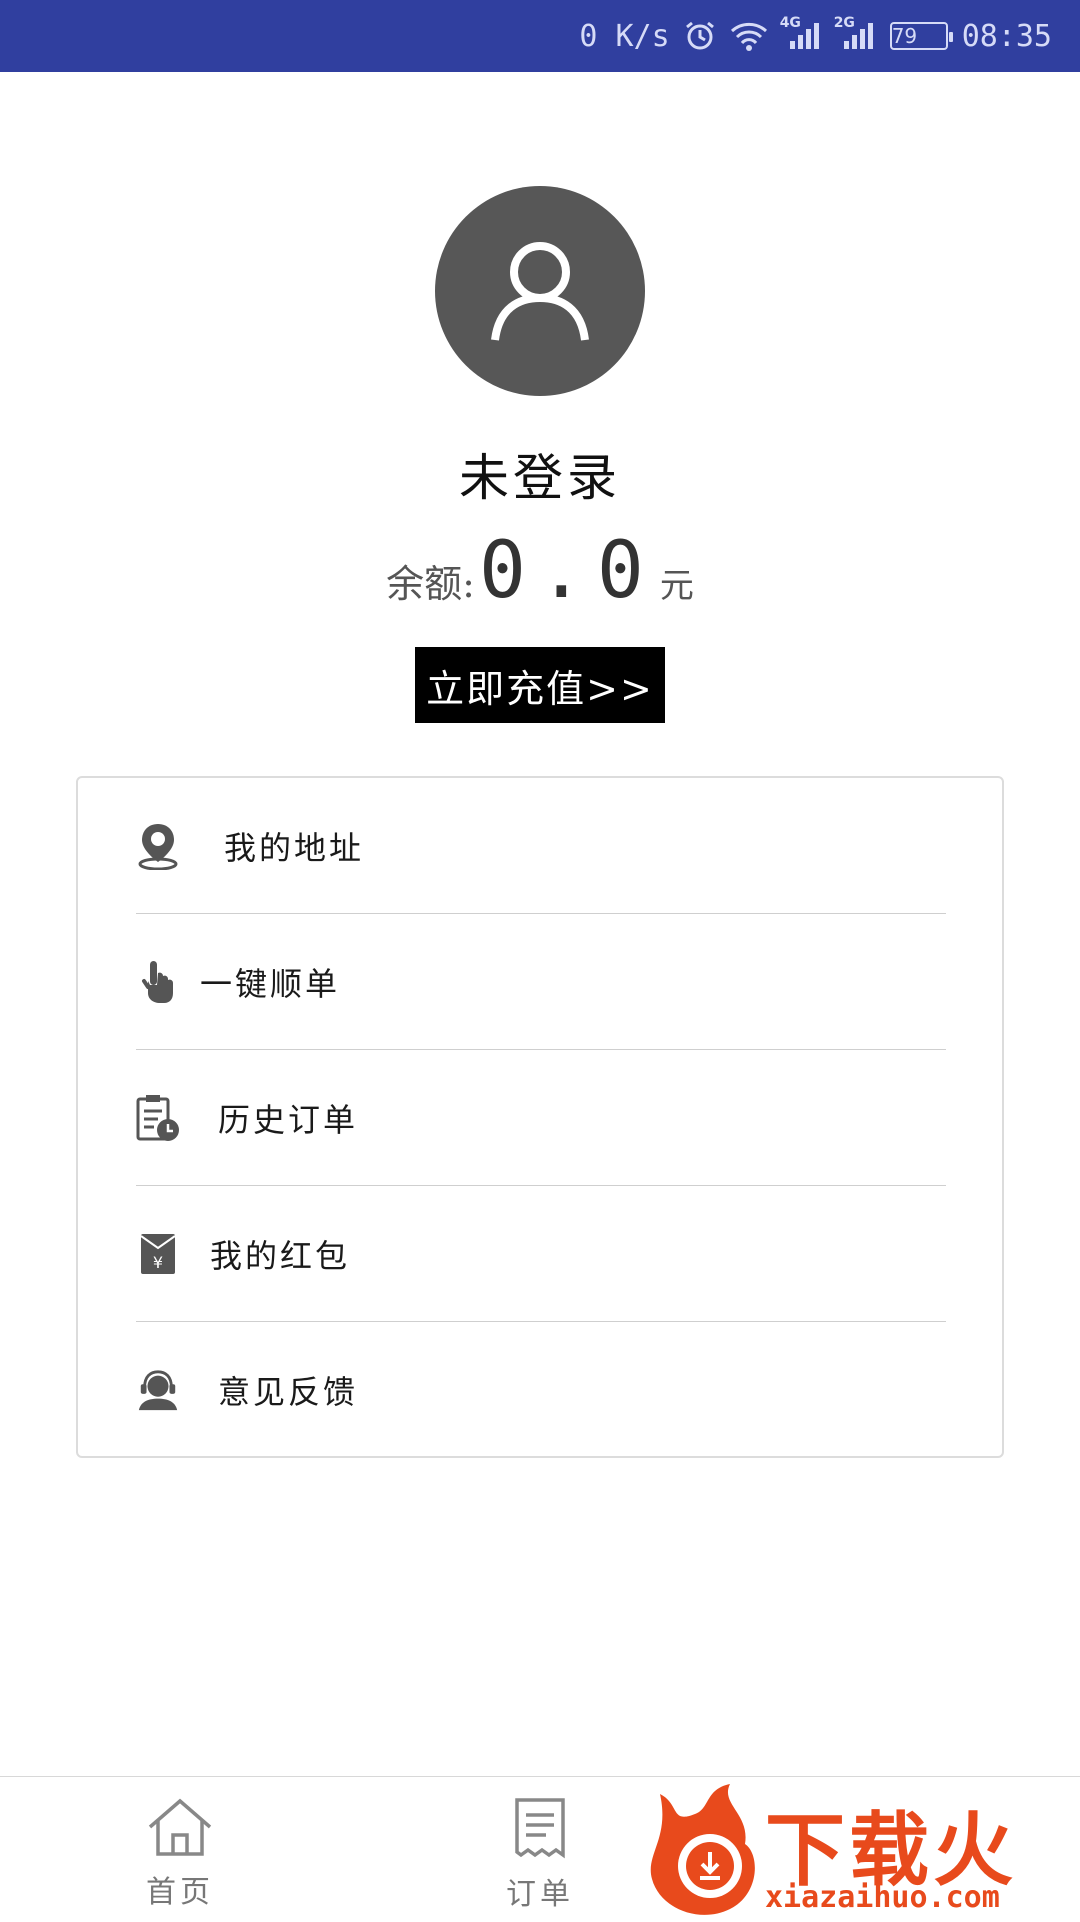 The height and width of the screenshot is (1922, 1080). Describe the element at coordinates (158, 1118) in the screenshot. I see `clipboard-clock-icon` at that location.